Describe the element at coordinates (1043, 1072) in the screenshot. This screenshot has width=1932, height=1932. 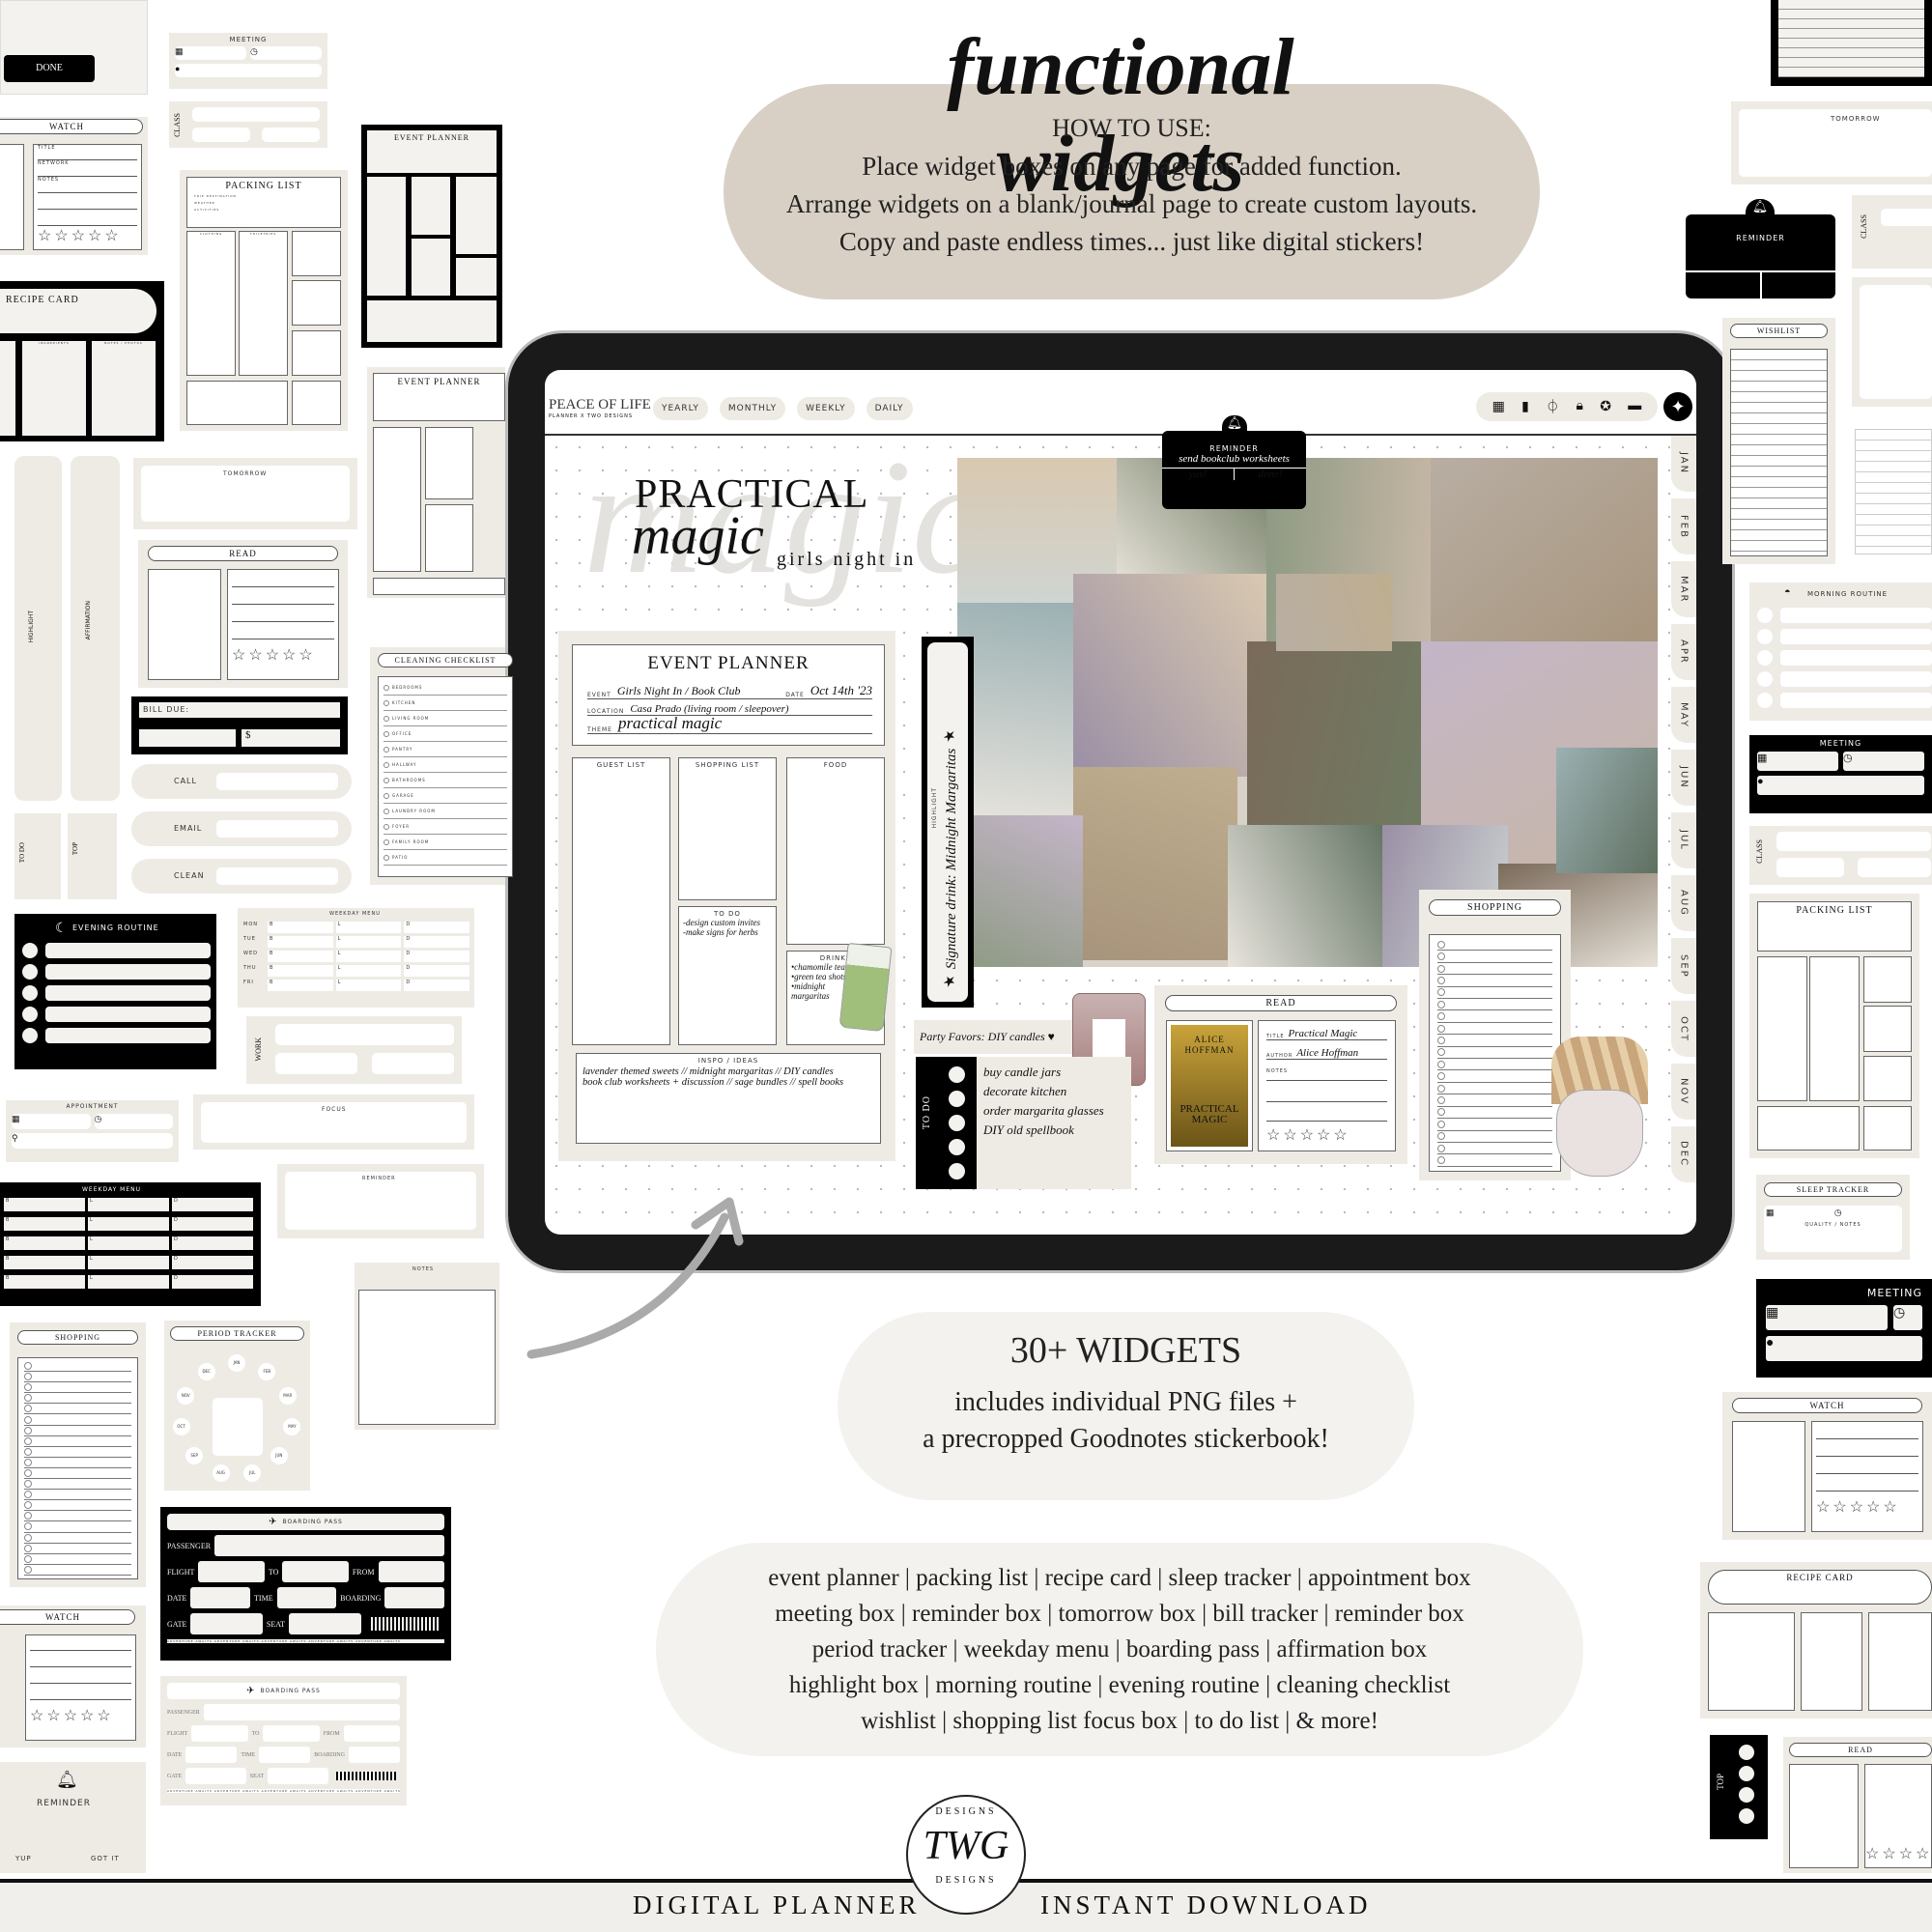
I see `todo-item: buy candle jars` at that location.